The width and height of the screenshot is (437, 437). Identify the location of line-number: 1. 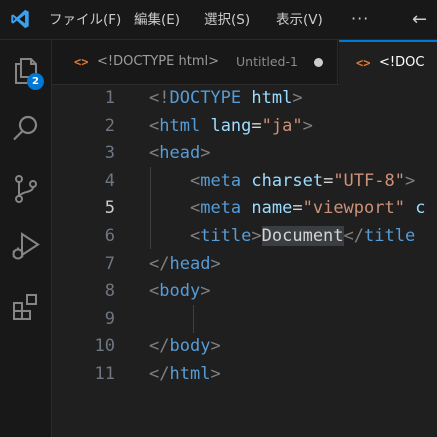
(109, 98).